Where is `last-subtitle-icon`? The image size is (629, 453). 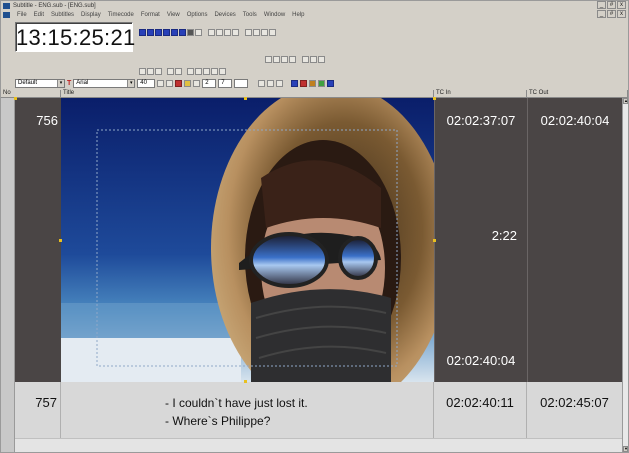
last-subtitle-icon is located at coordinates (174, 32).